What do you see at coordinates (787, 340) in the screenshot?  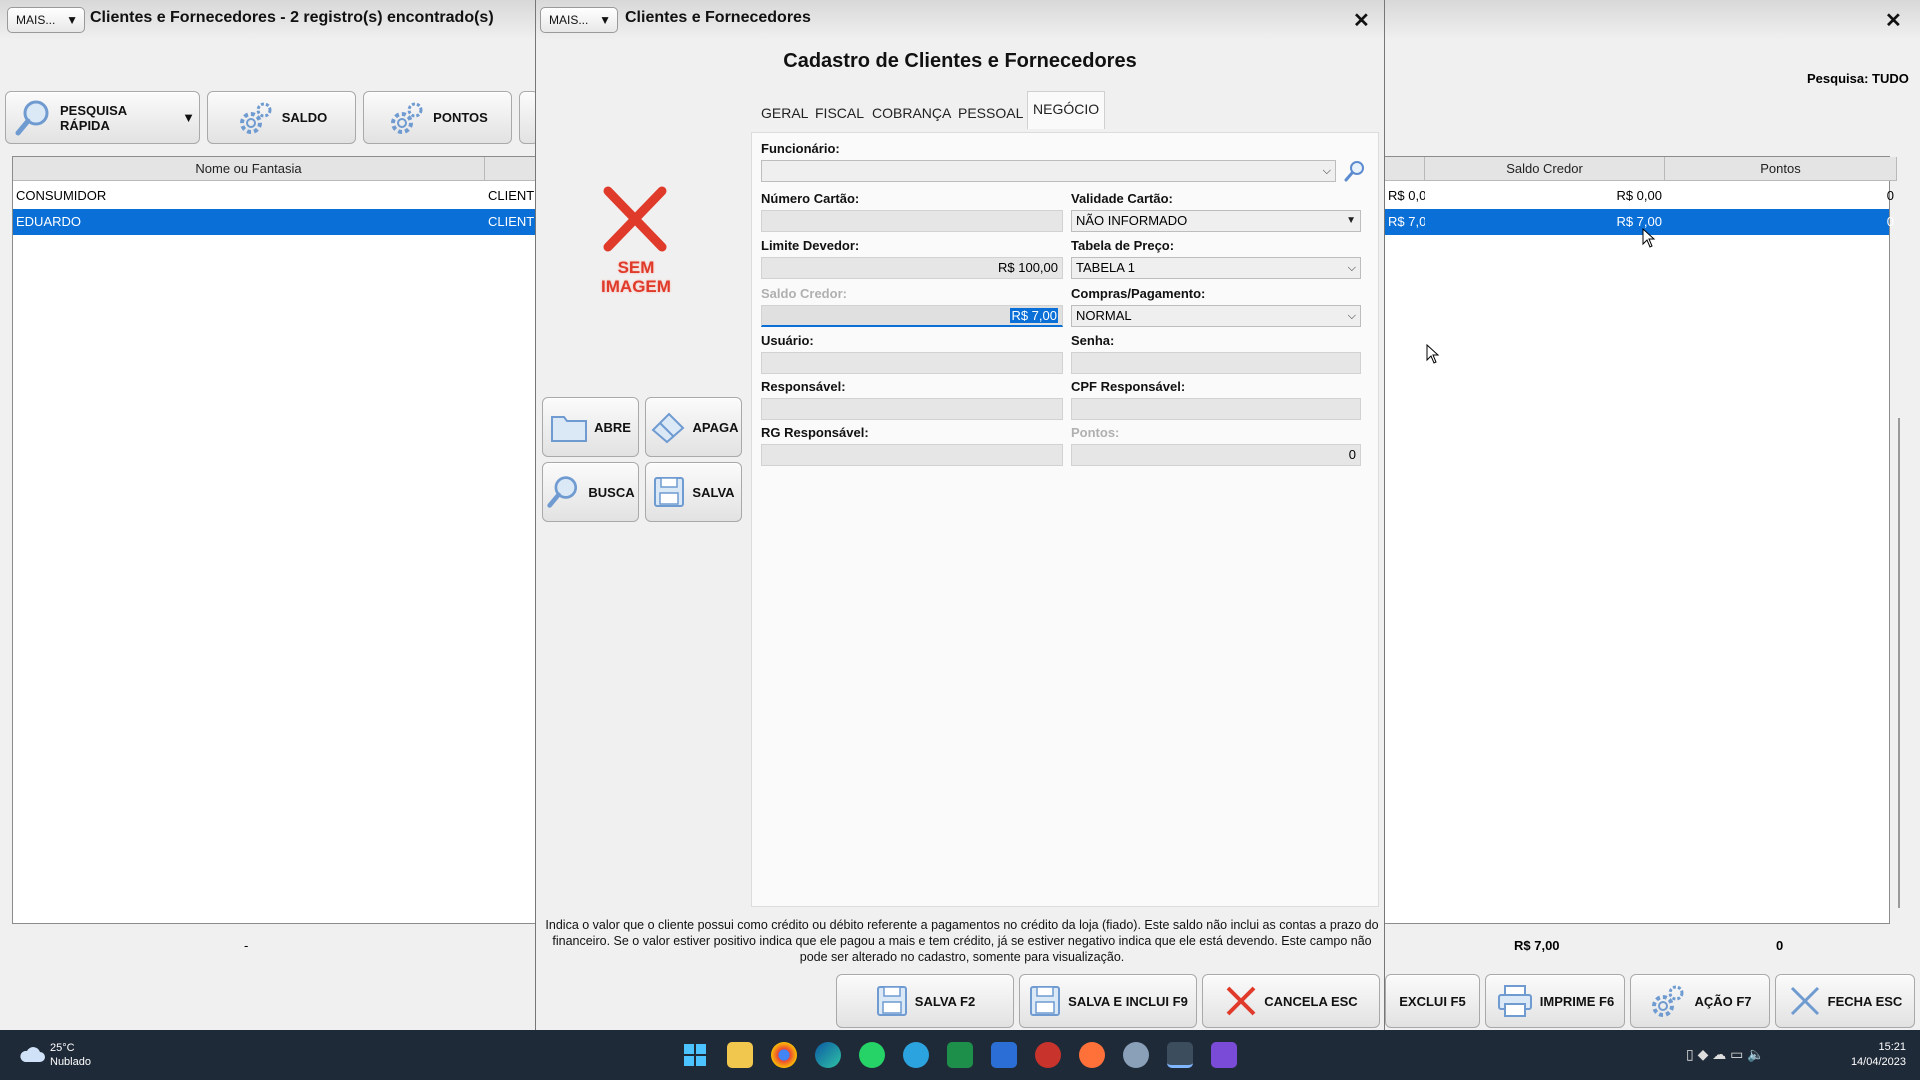 I see `usuario-label: Usuário:` at bounding box center [787, 340].